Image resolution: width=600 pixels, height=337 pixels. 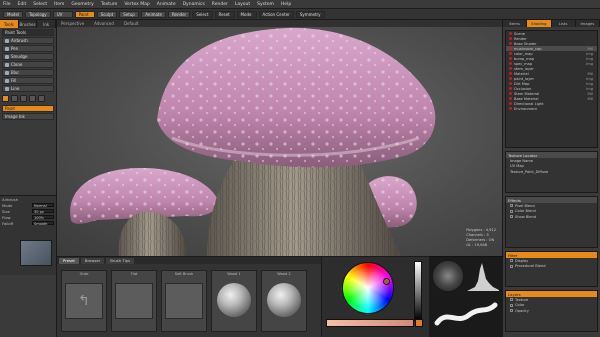 I want to click on tool-paint-tools: Paint Tools, so click(x=28, y=32).